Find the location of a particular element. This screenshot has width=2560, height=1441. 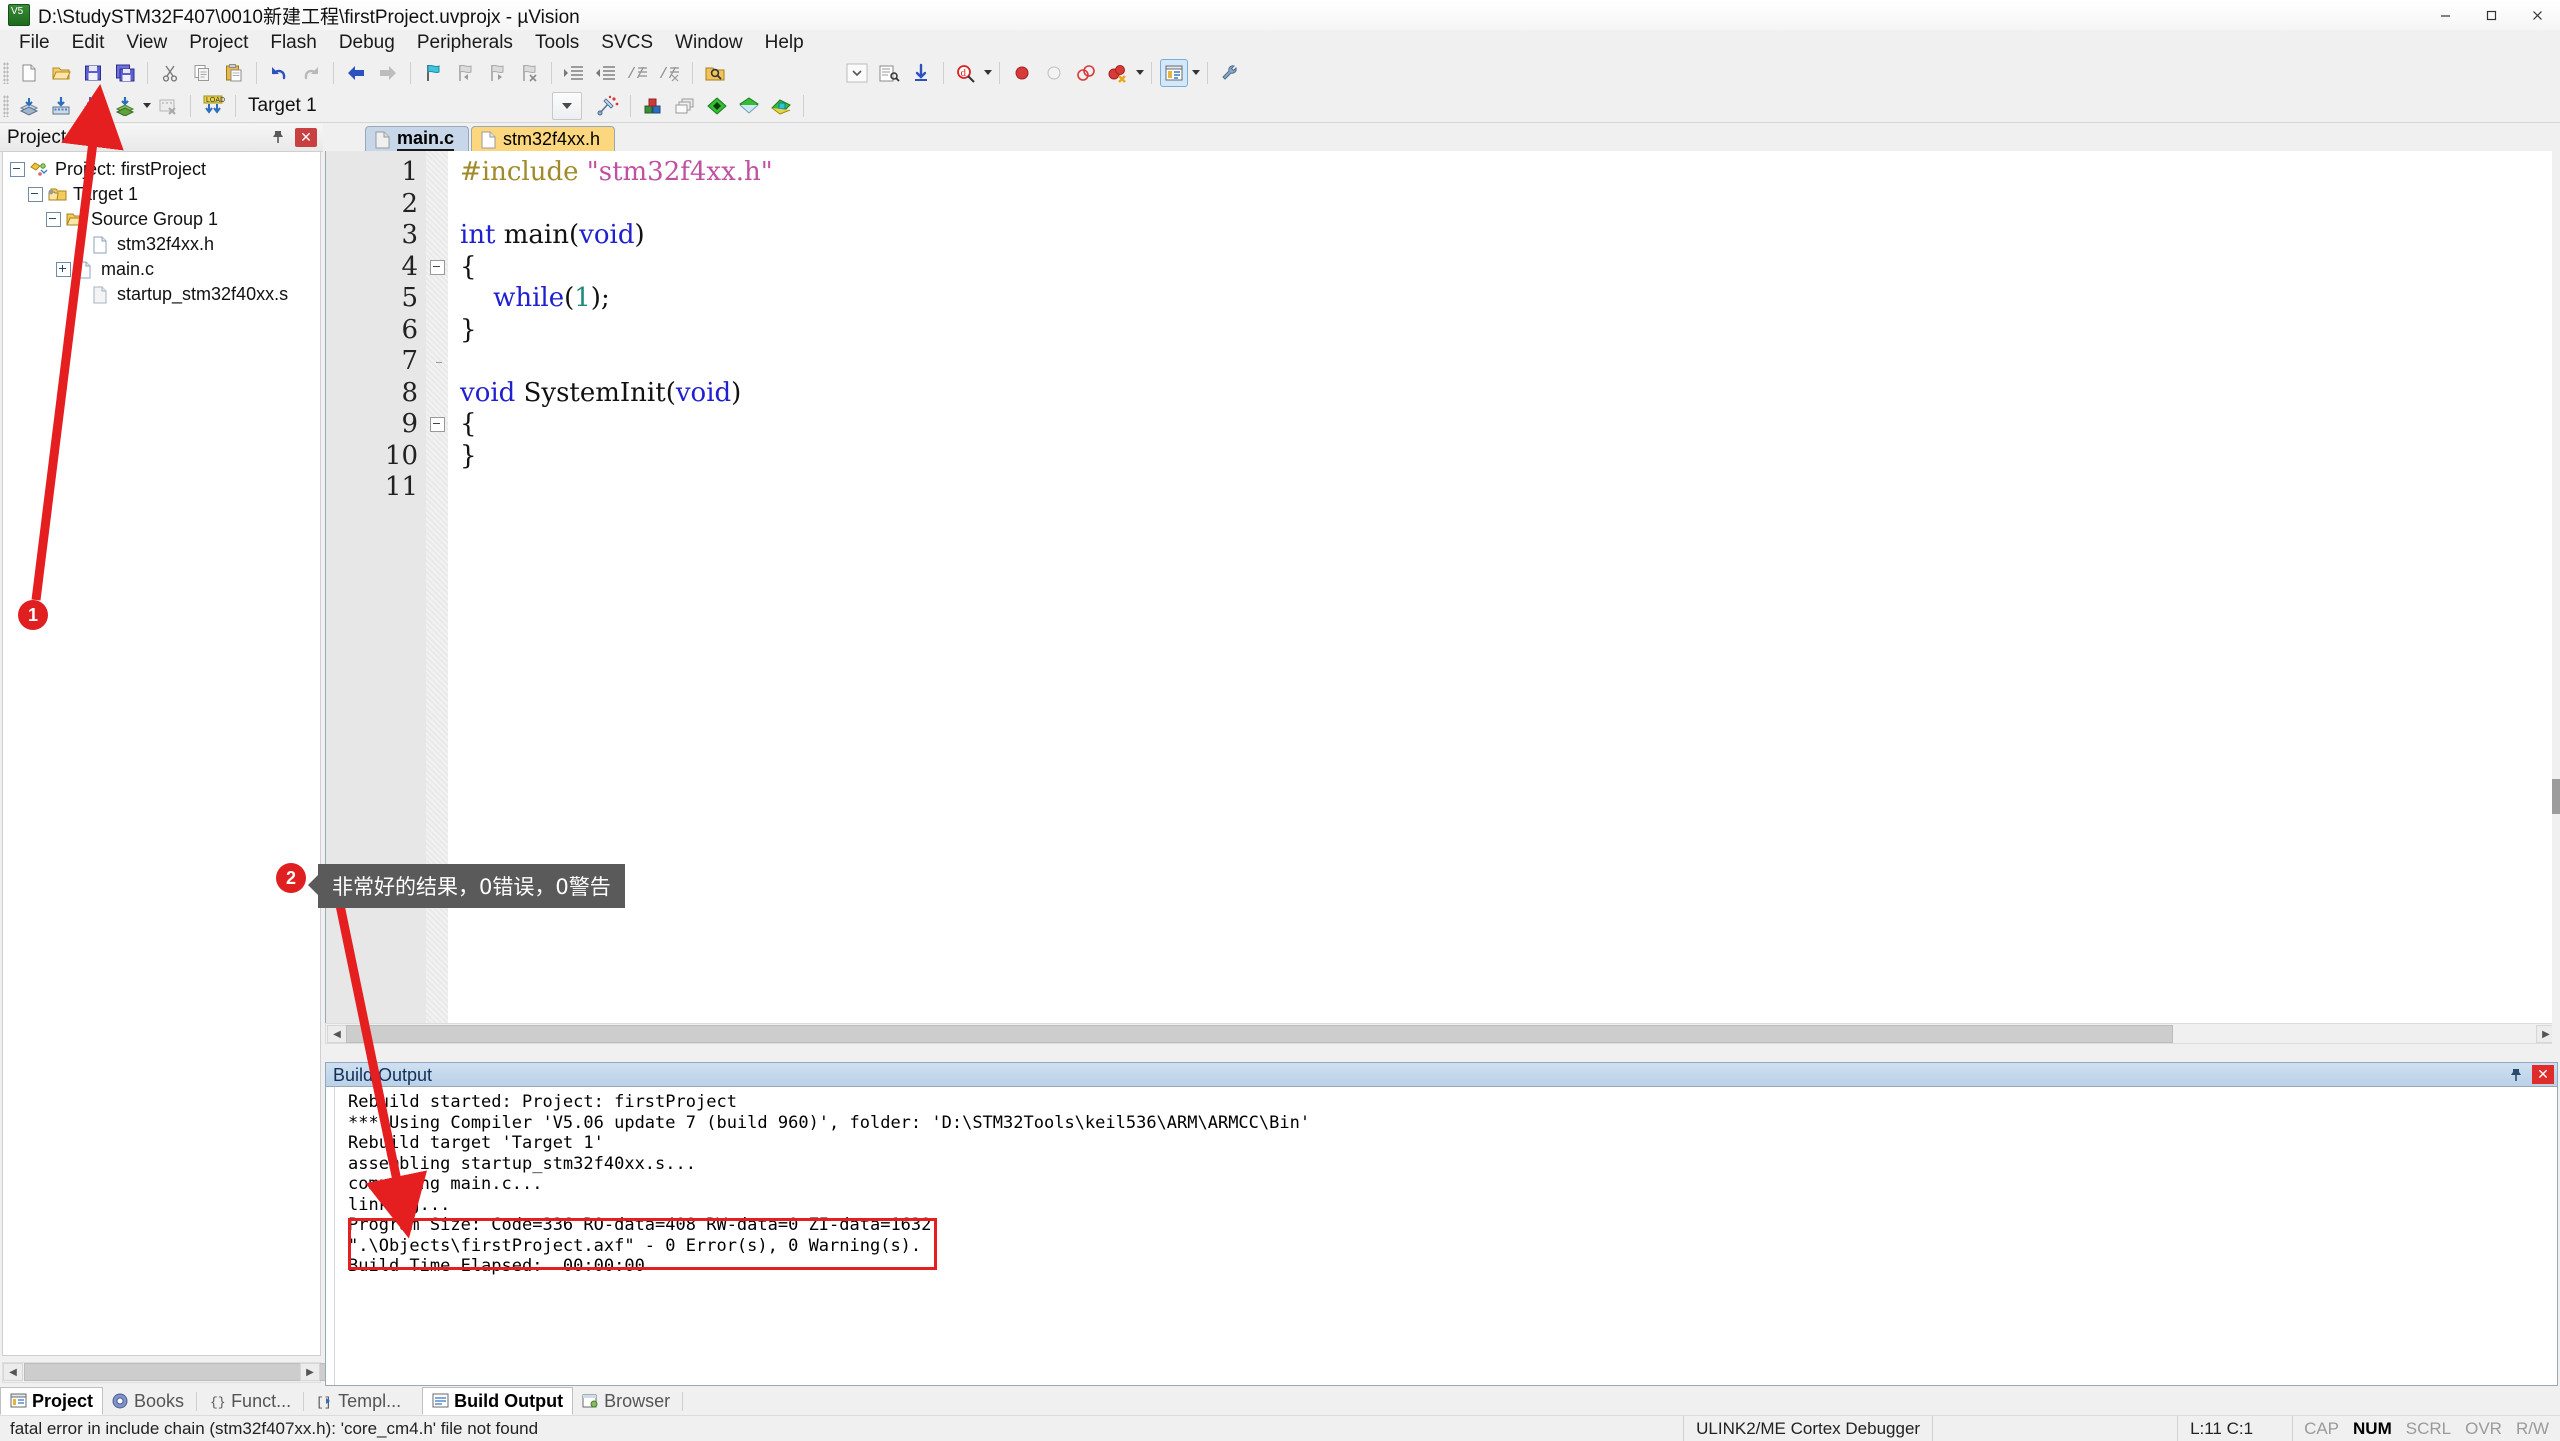

menu-project: Project is located at coordinates (218, 43).